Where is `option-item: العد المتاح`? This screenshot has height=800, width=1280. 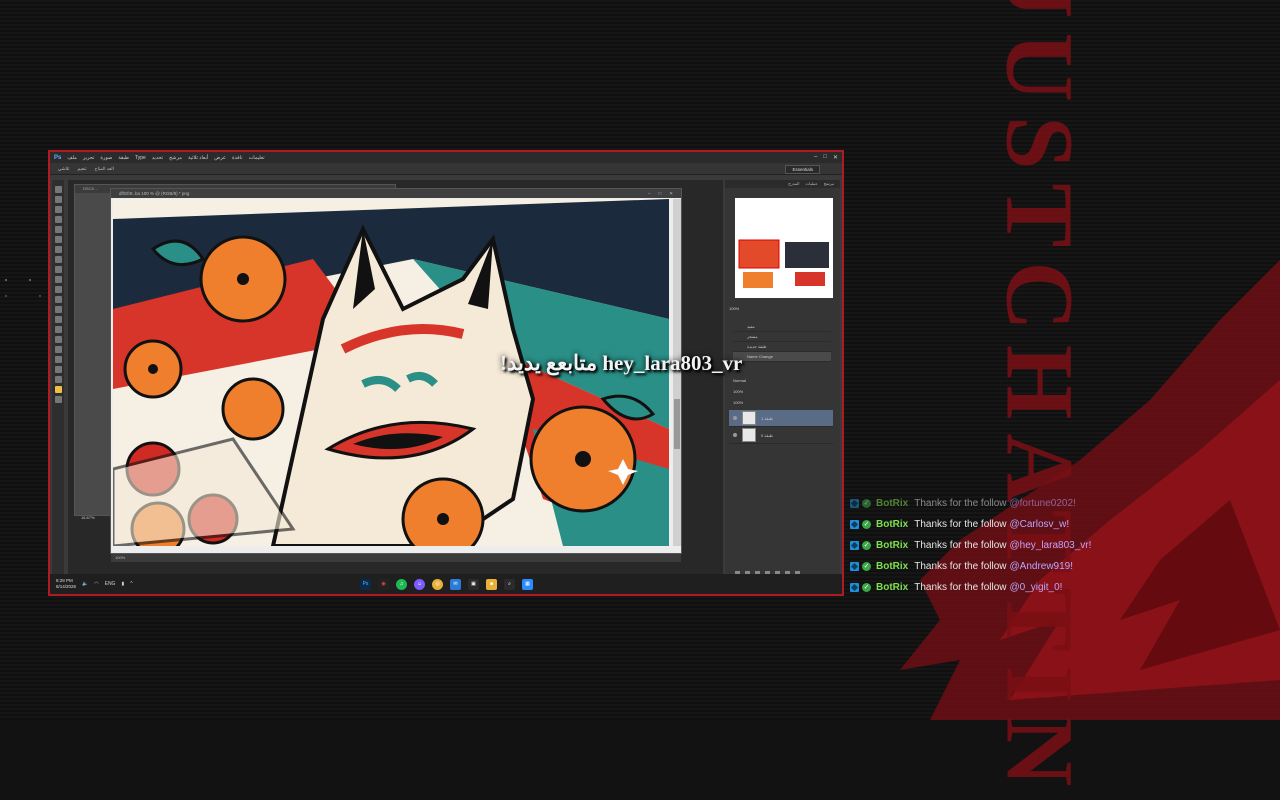
option-item: العد المتاح is located at coordinates (104, 169).